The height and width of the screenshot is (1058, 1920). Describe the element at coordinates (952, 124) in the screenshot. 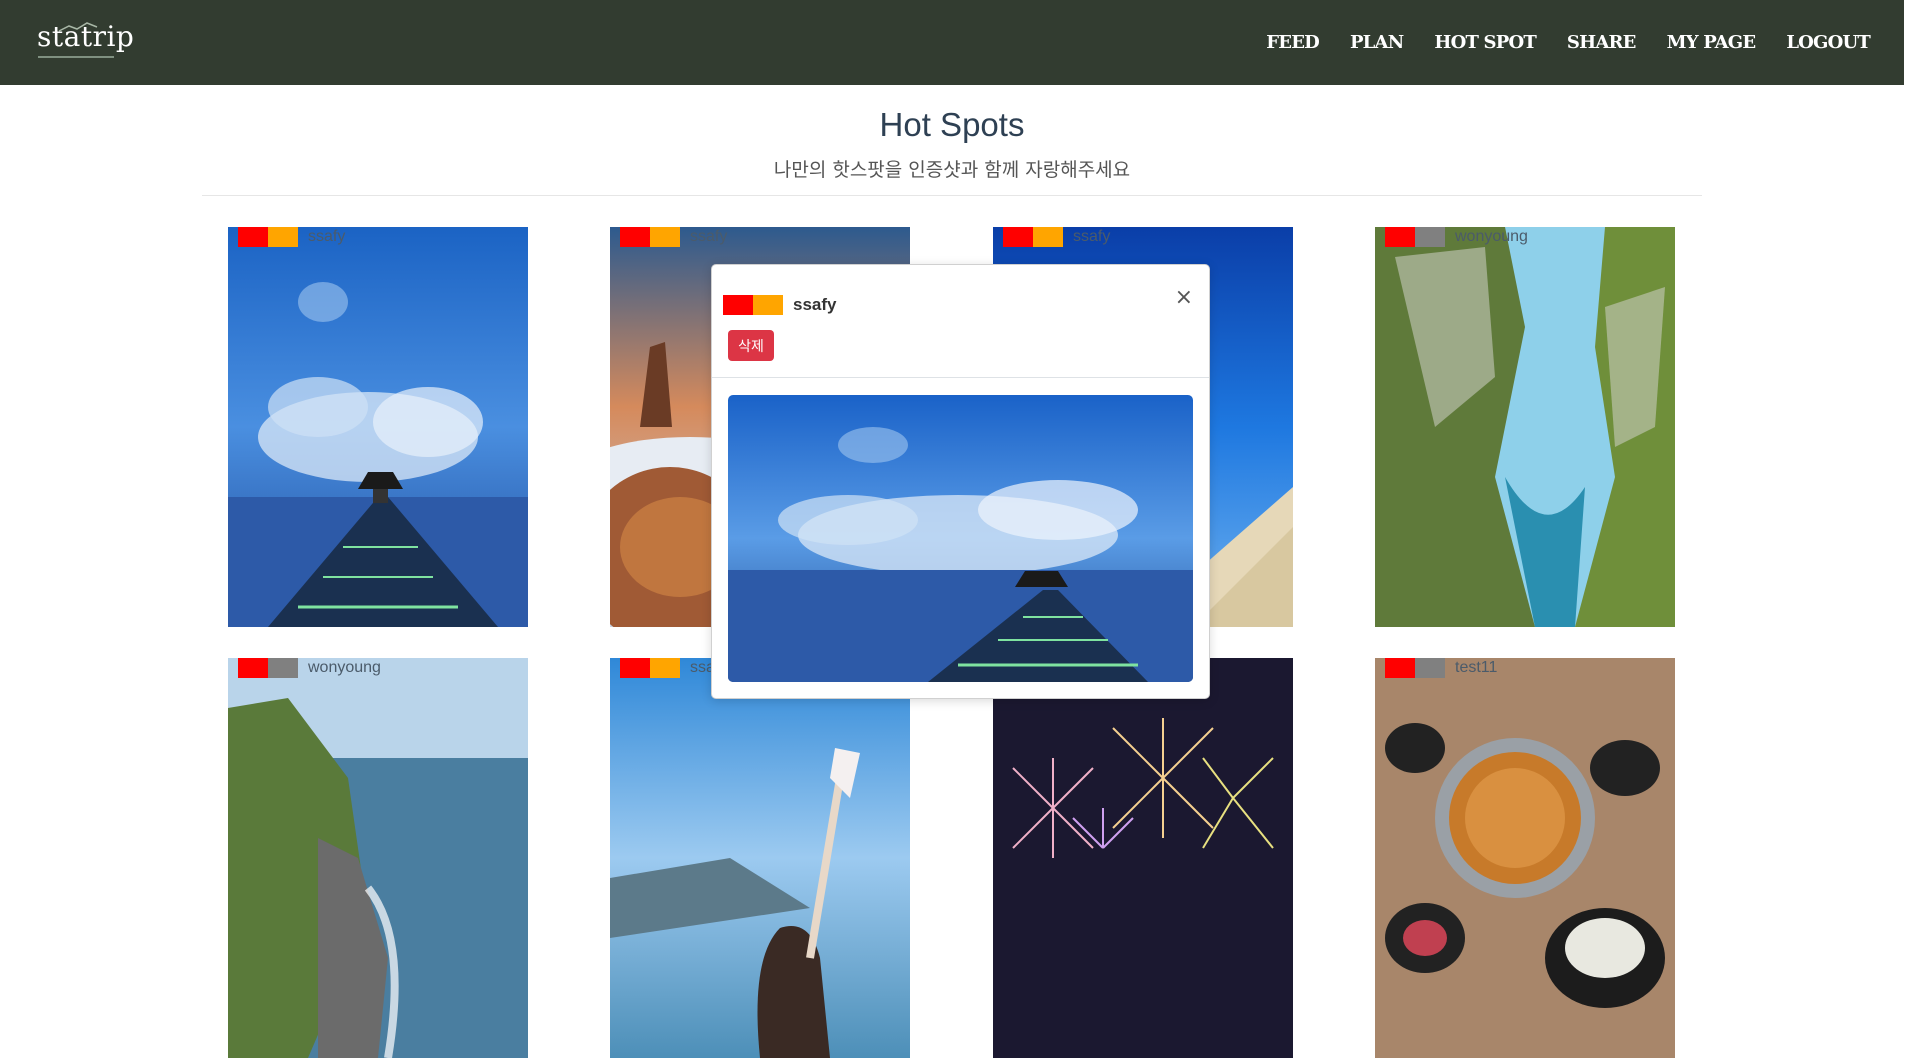

I see `page-title: Hot Spots` at that location.